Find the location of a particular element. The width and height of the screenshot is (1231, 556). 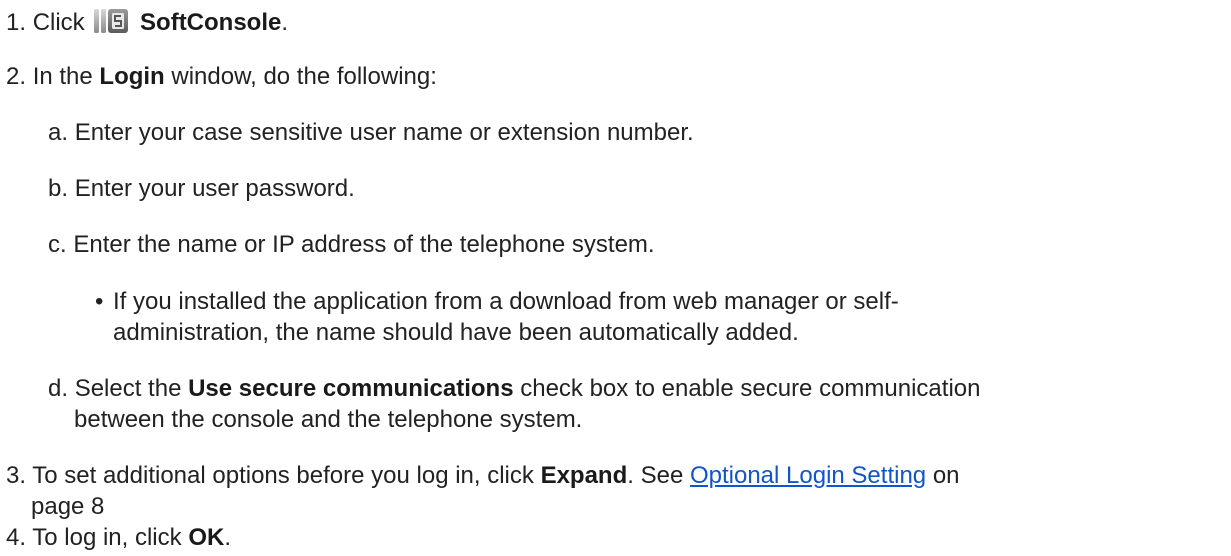

app-name: SoftConsole is located at coordinates (211, 22).